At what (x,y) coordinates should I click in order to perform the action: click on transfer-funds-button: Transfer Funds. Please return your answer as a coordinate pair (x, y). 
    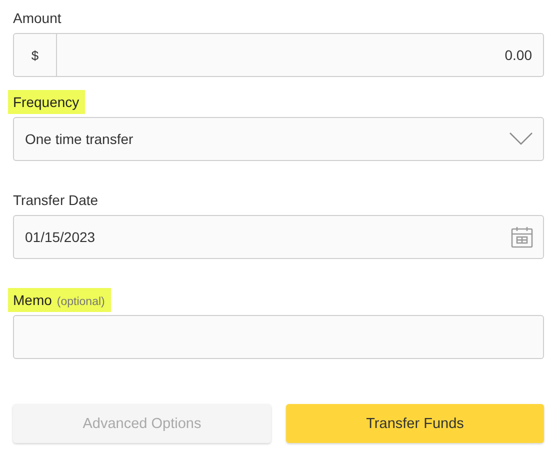
    Looking at the image, I should click on (415, 423).